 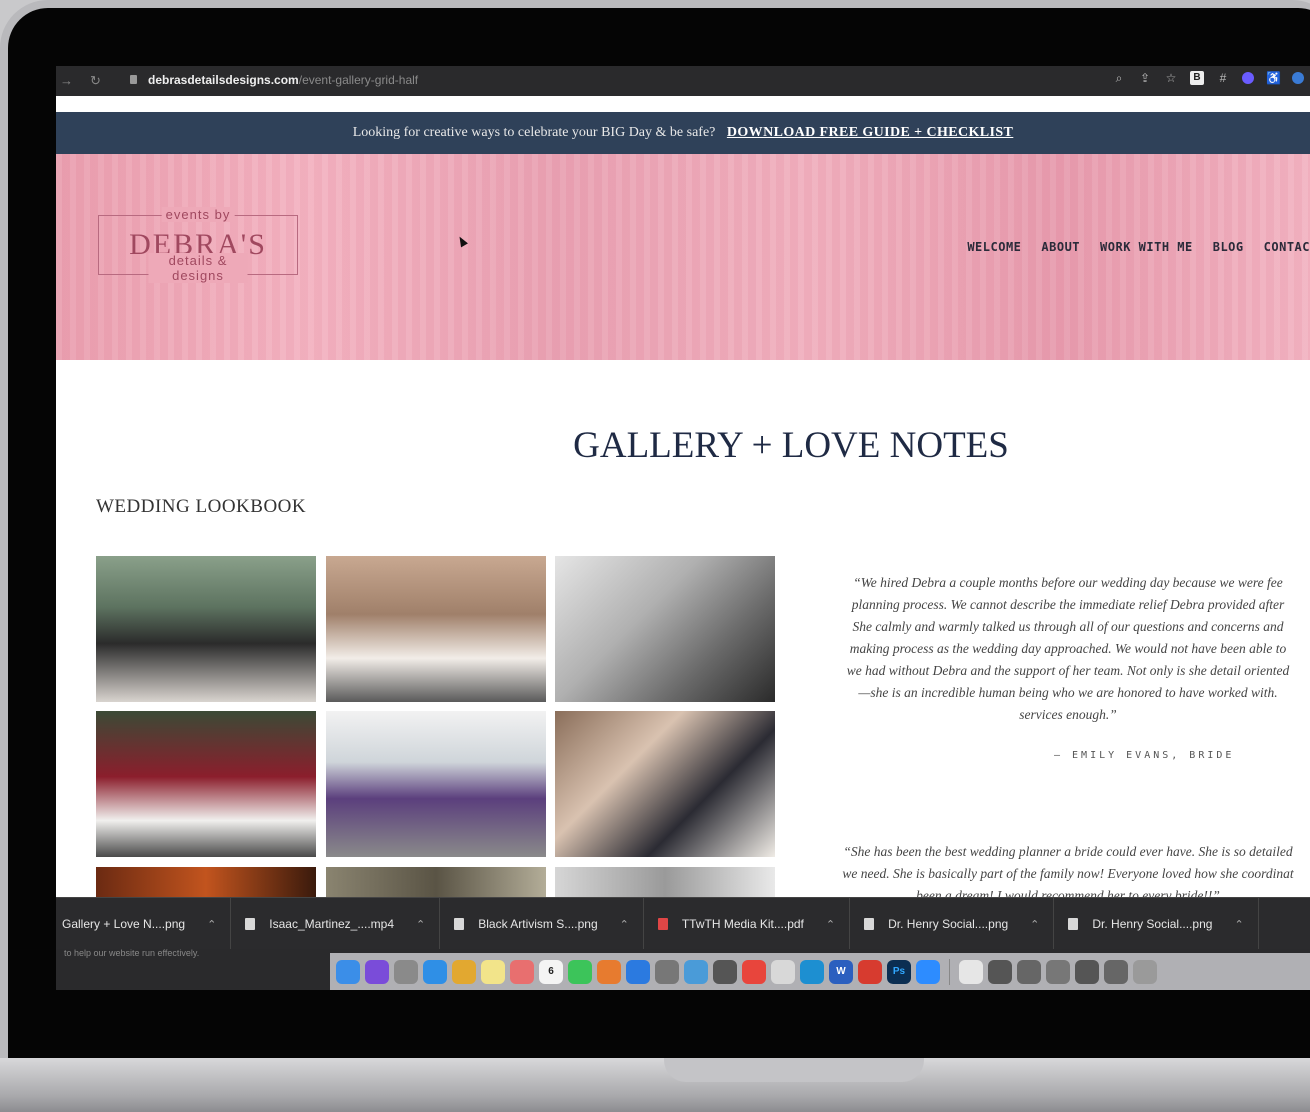 I want to click on b-extension-icon: B, so click(x=1197, y=78).